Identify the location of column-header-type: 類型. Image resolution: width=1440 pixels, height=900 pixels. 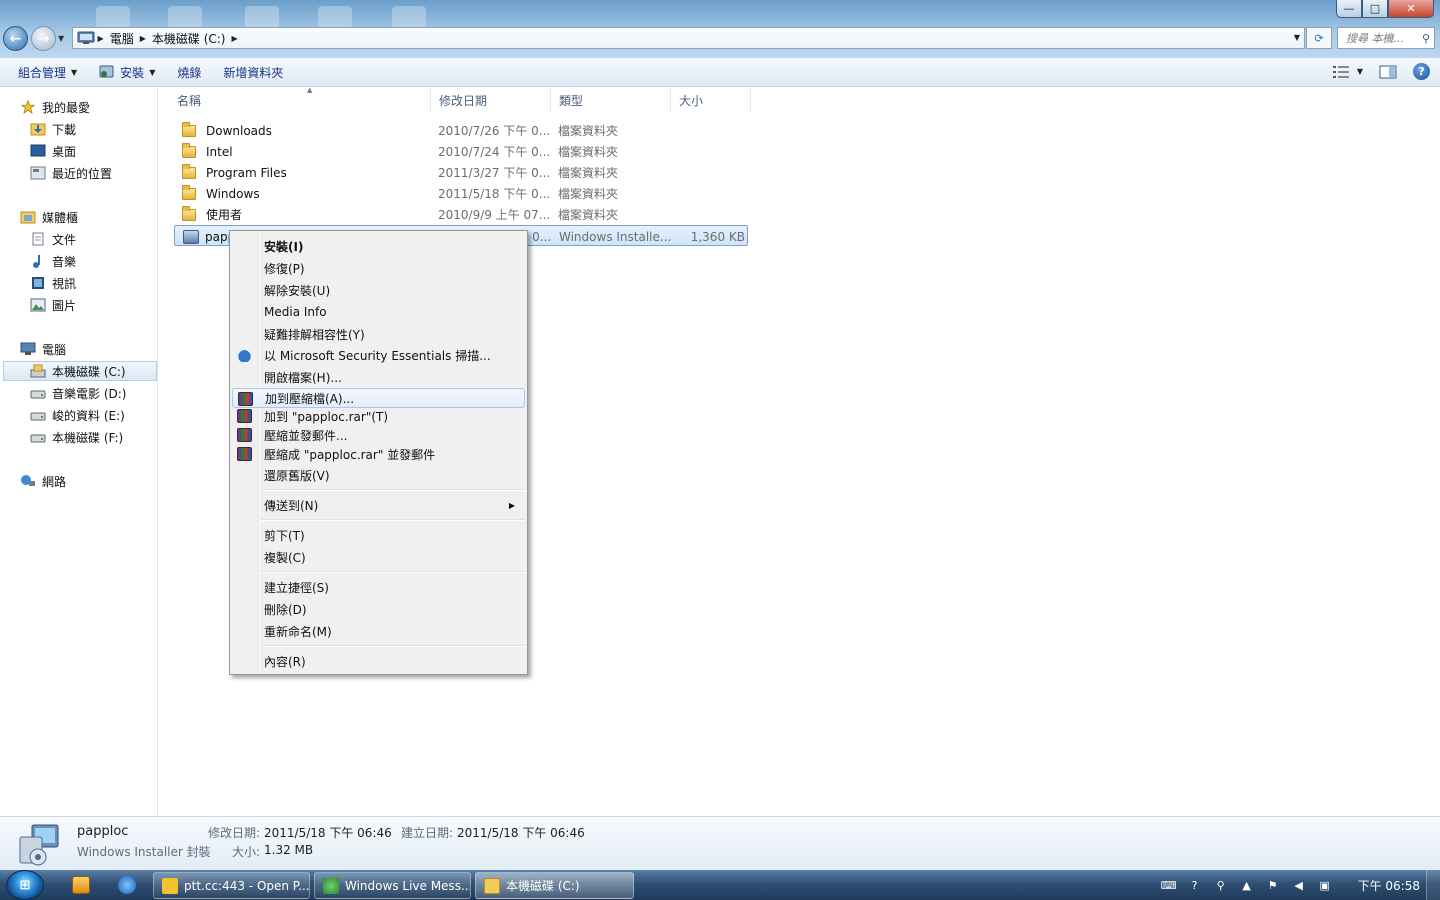
(611, 100).